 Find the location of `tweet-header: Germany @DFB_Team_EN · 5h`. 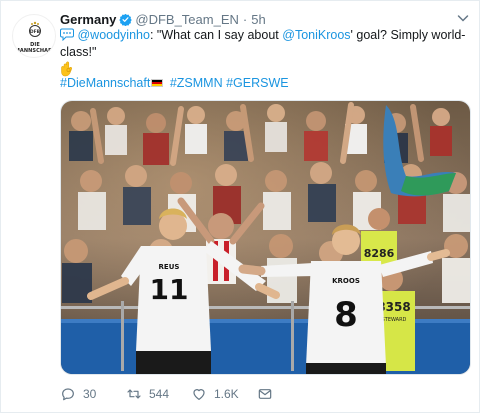

tweet-header: Germany @DFB_Team_EN · 5h is located at coordinates (163, 19).